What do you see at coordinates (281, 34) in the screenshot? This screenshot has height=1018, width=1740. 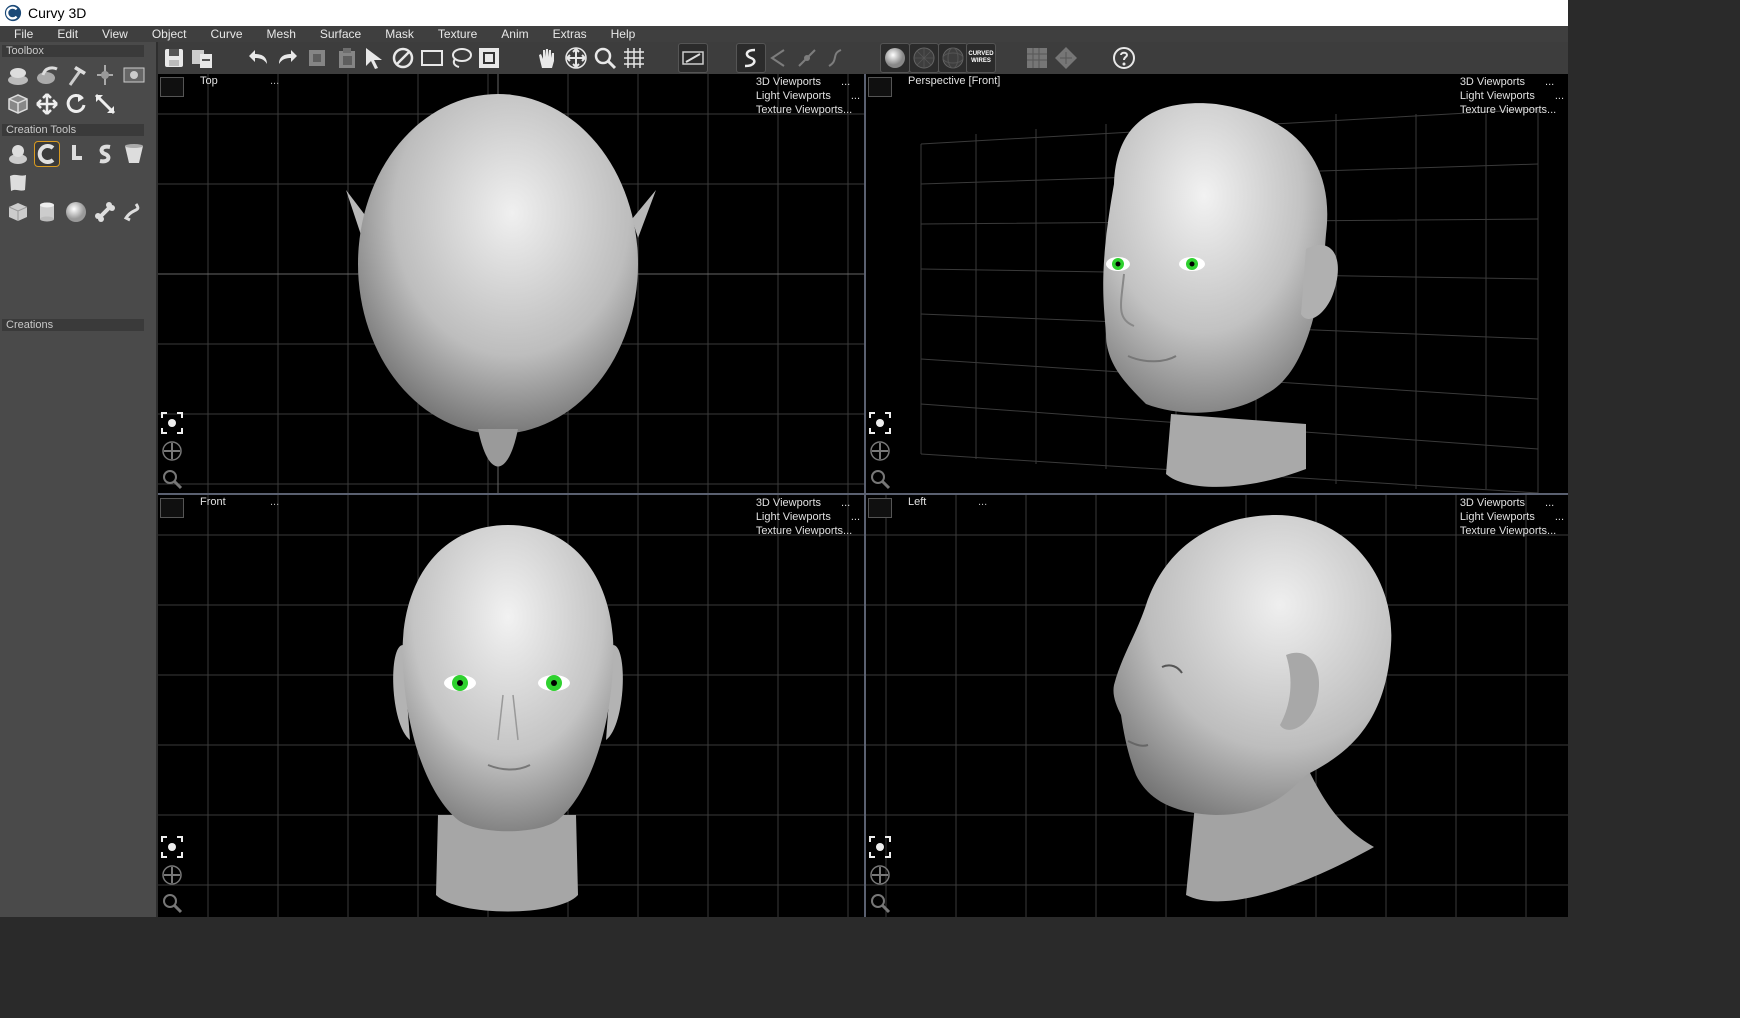 I see `menu-mesh: Mesh` at bounding box center [281, 34].